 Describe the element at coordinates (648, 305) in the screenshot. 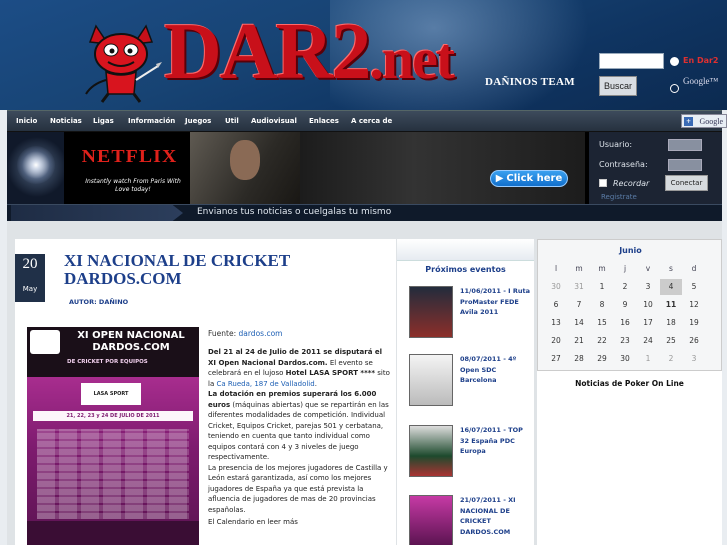

I see `calendar-day: 10` at that location.